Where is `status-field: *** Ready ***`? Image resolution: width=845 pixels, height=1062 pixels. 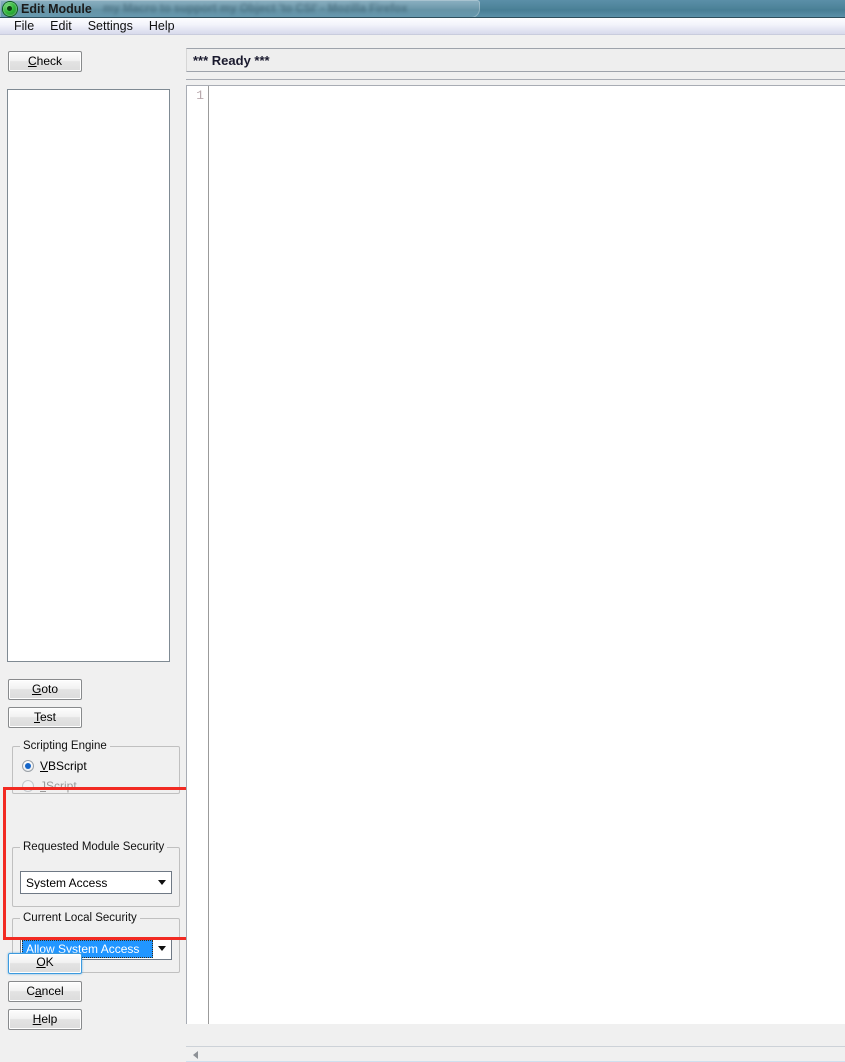 status-field: *** Ready *** is located at coordinates (515, 60).